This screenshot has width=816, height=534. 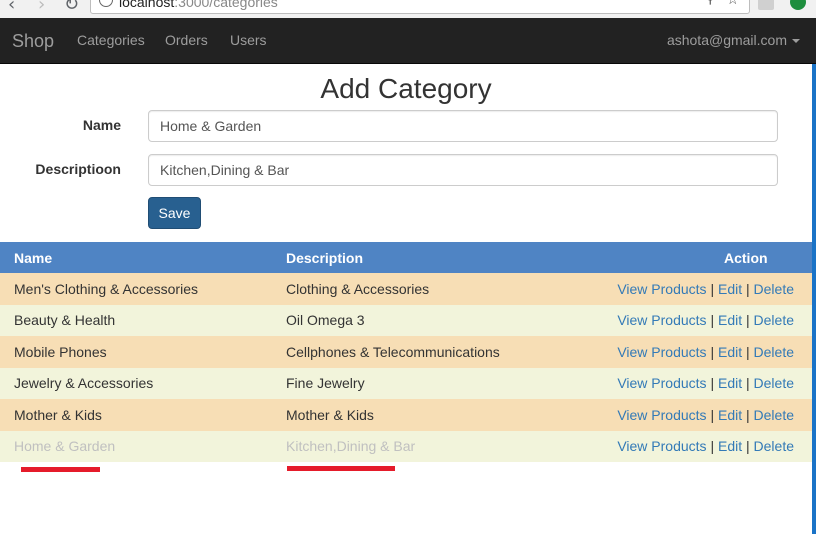 I want to click on description-label: Descriptioon, so click(x=78, y=169).